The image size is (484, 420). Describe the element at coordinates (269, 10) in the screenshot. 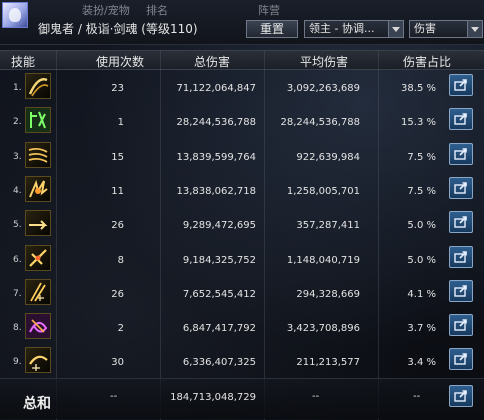

I see `background-tab-faction: 阵营` at that location.